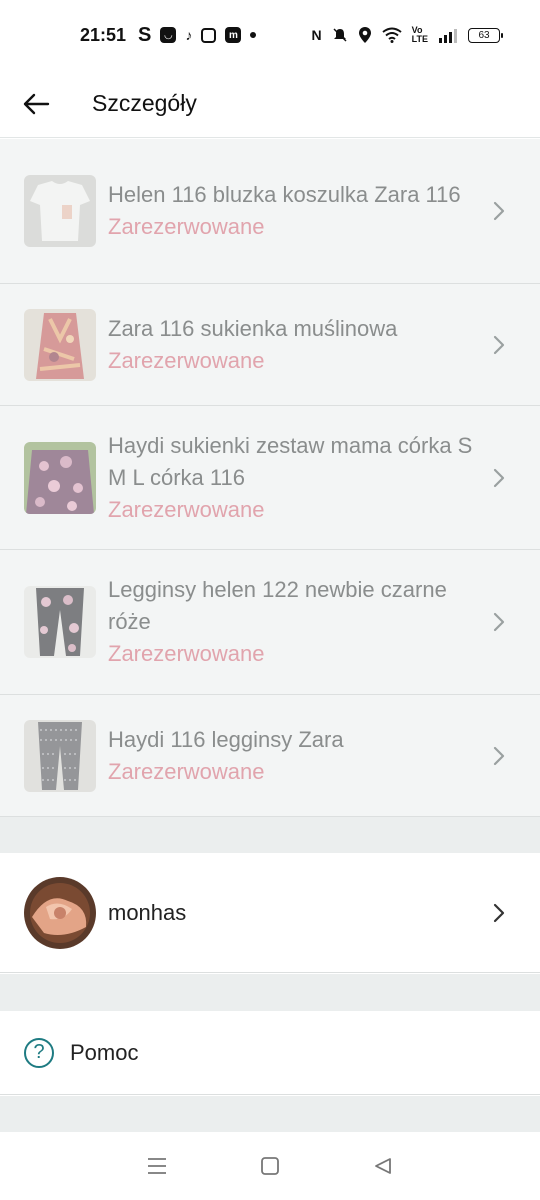 The height and width of the screenshot is (1200, 540). Describe the element at coordinates (392, 35) in the screenshot. I see `wifi-icon` at that location.